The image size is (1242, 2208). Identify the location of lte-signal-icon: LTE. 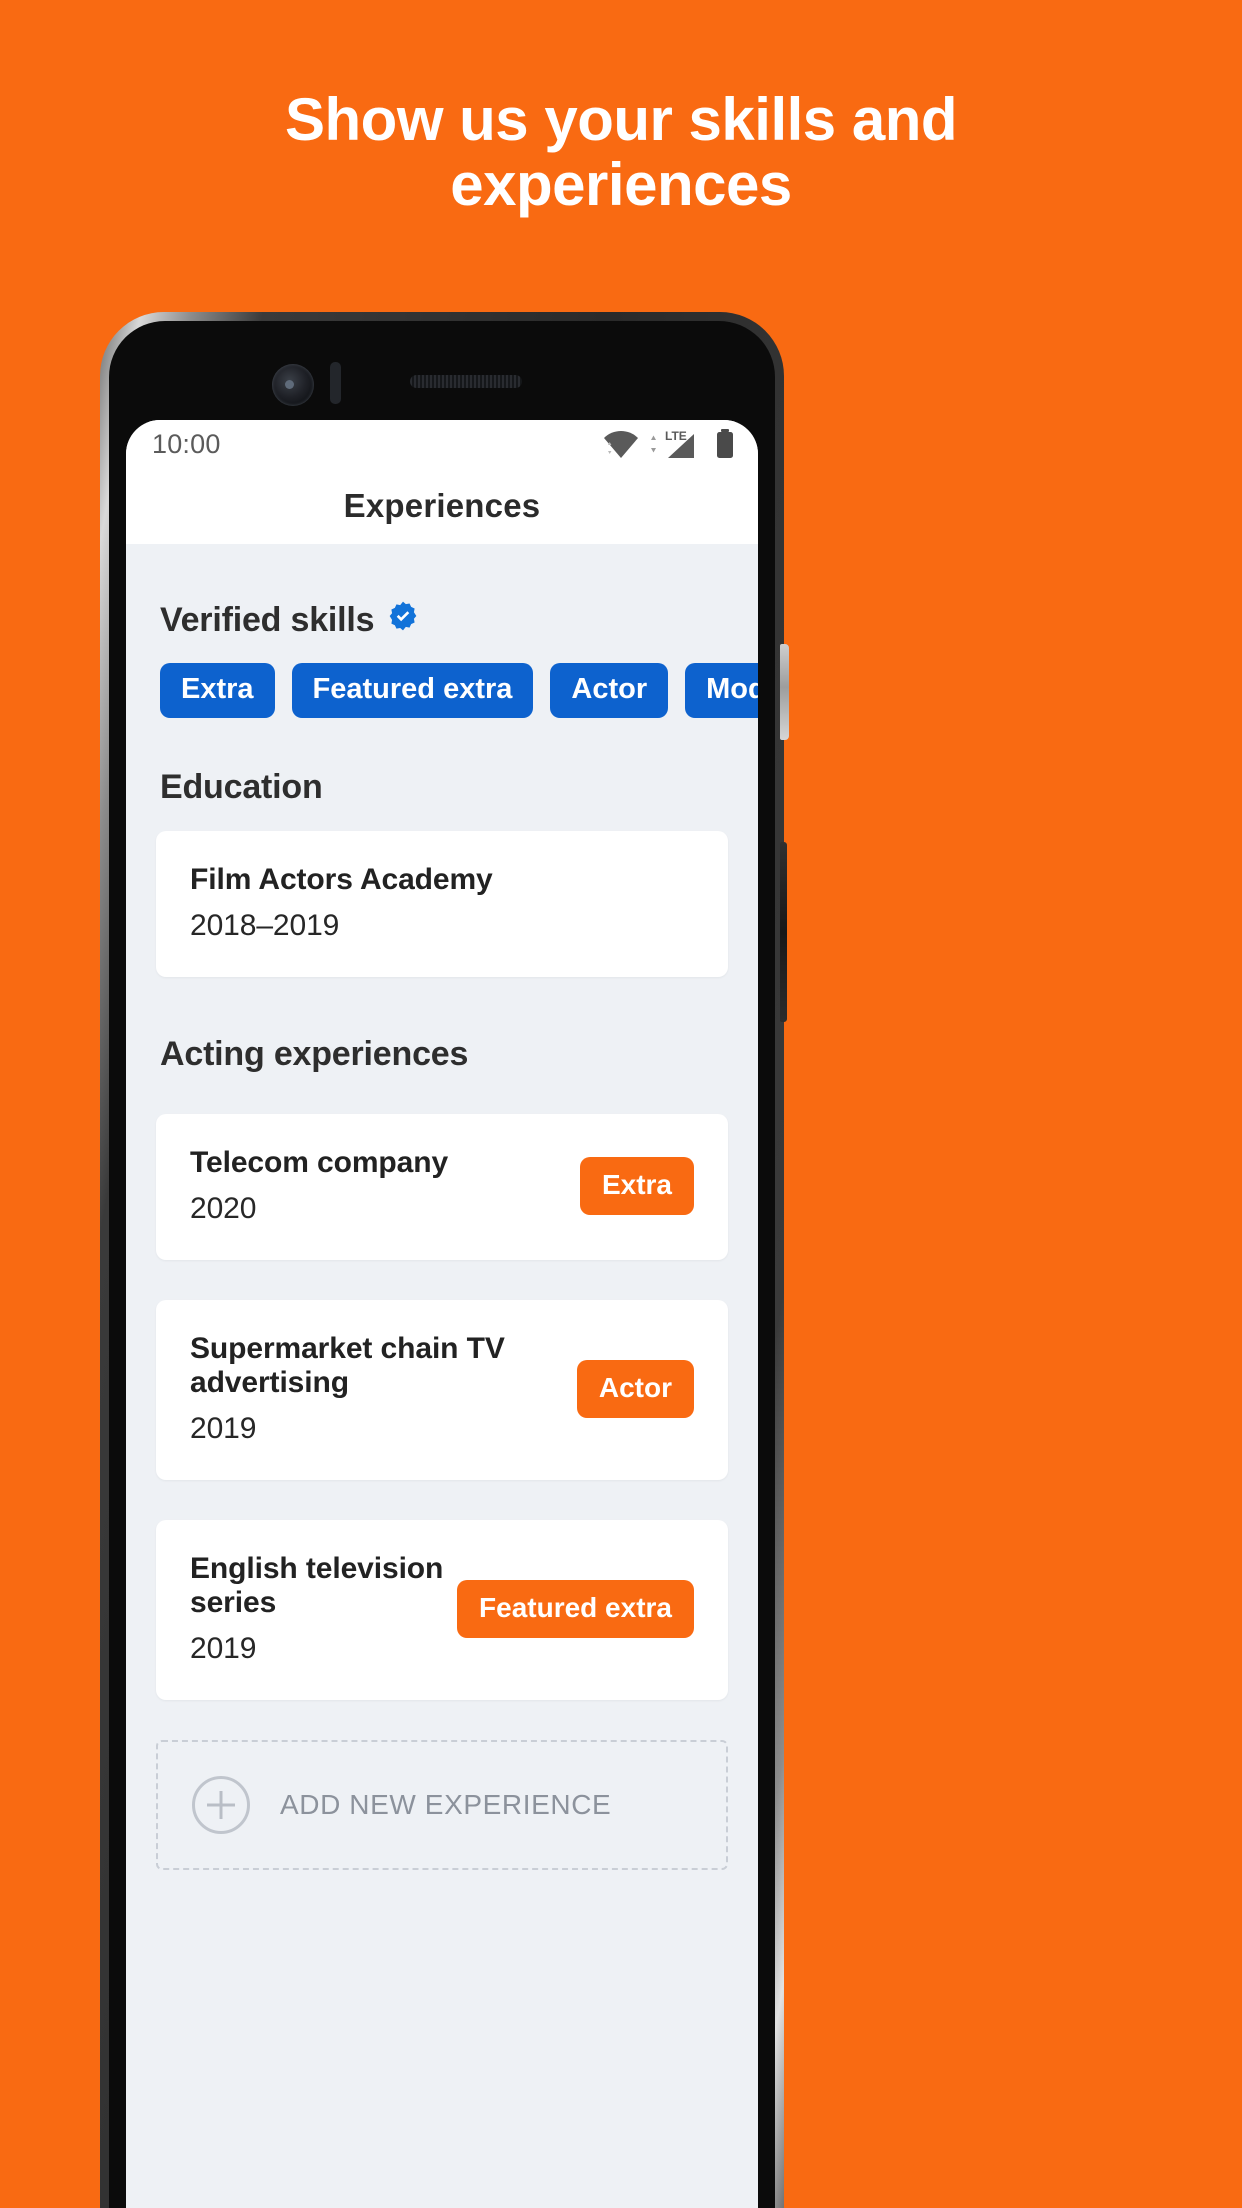
(677, 444).